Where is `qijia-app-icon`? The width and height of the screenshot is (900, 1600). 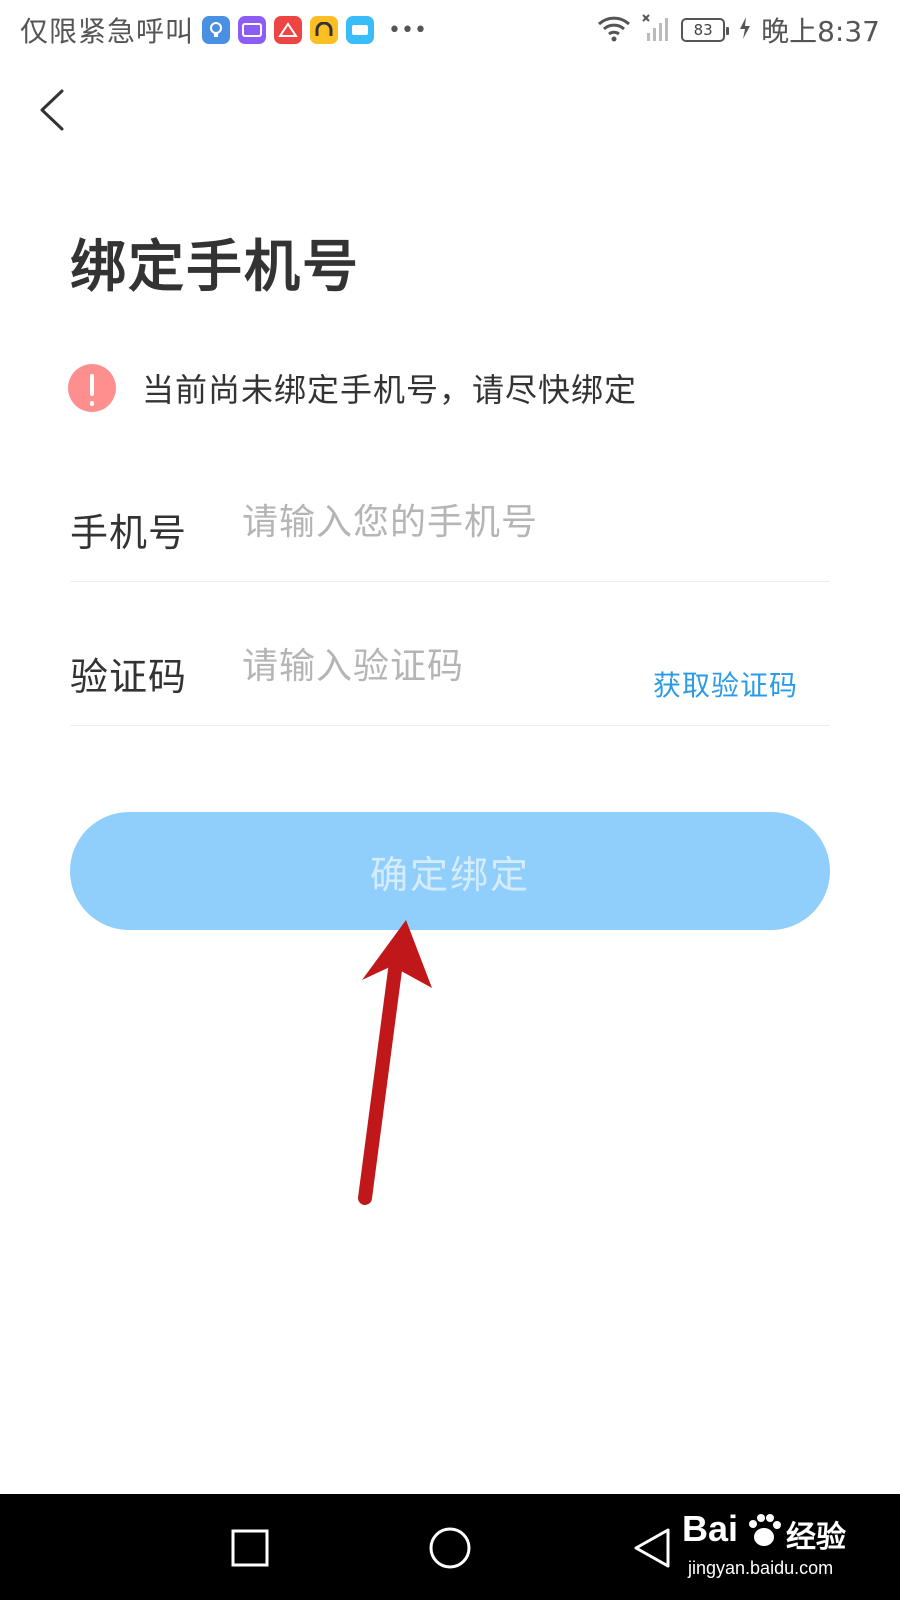
qijia-app-icon is located at coordinates (288, 30).